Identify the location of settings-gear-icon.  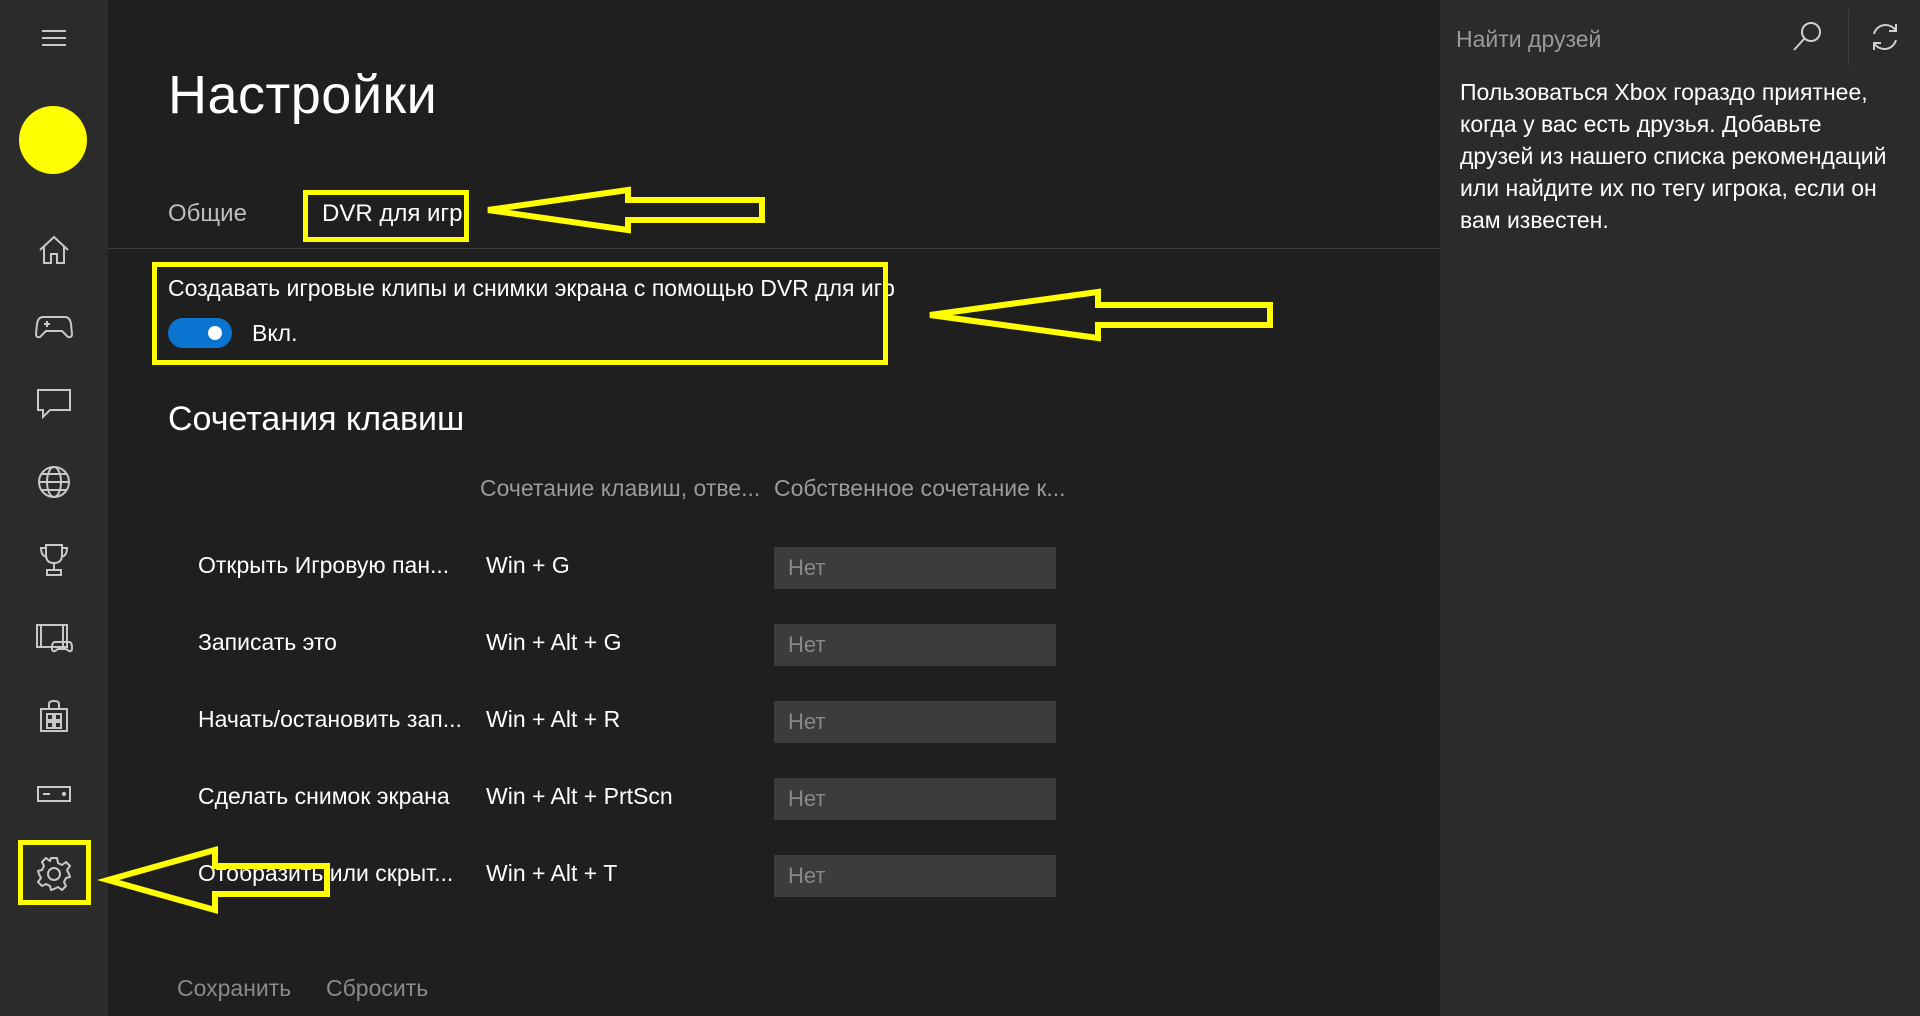
(54, 874).